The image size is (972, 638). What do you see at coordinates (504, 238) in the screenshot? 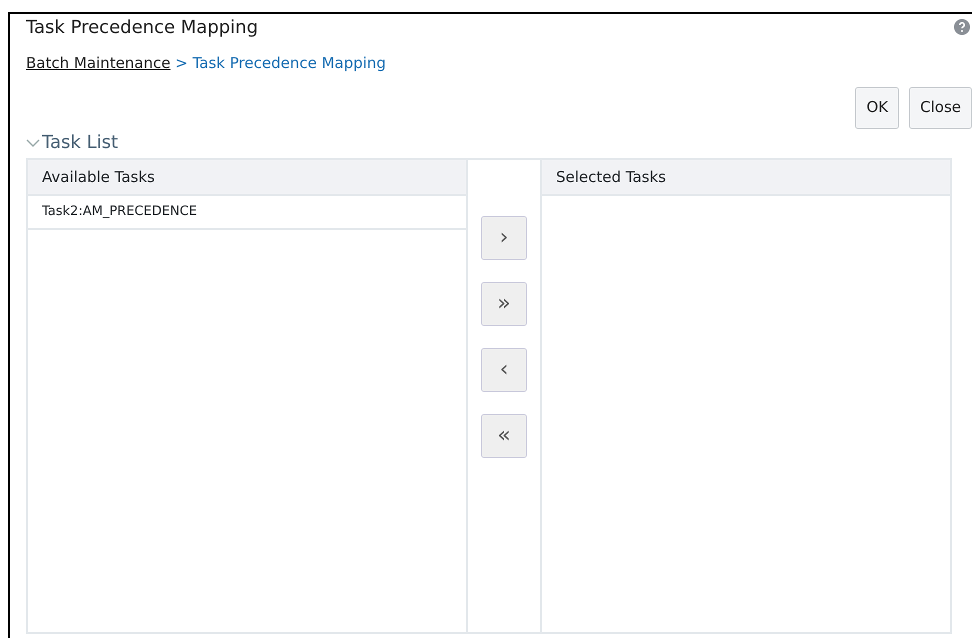
I see `move-button: ›` at bounding box center [504, 238].